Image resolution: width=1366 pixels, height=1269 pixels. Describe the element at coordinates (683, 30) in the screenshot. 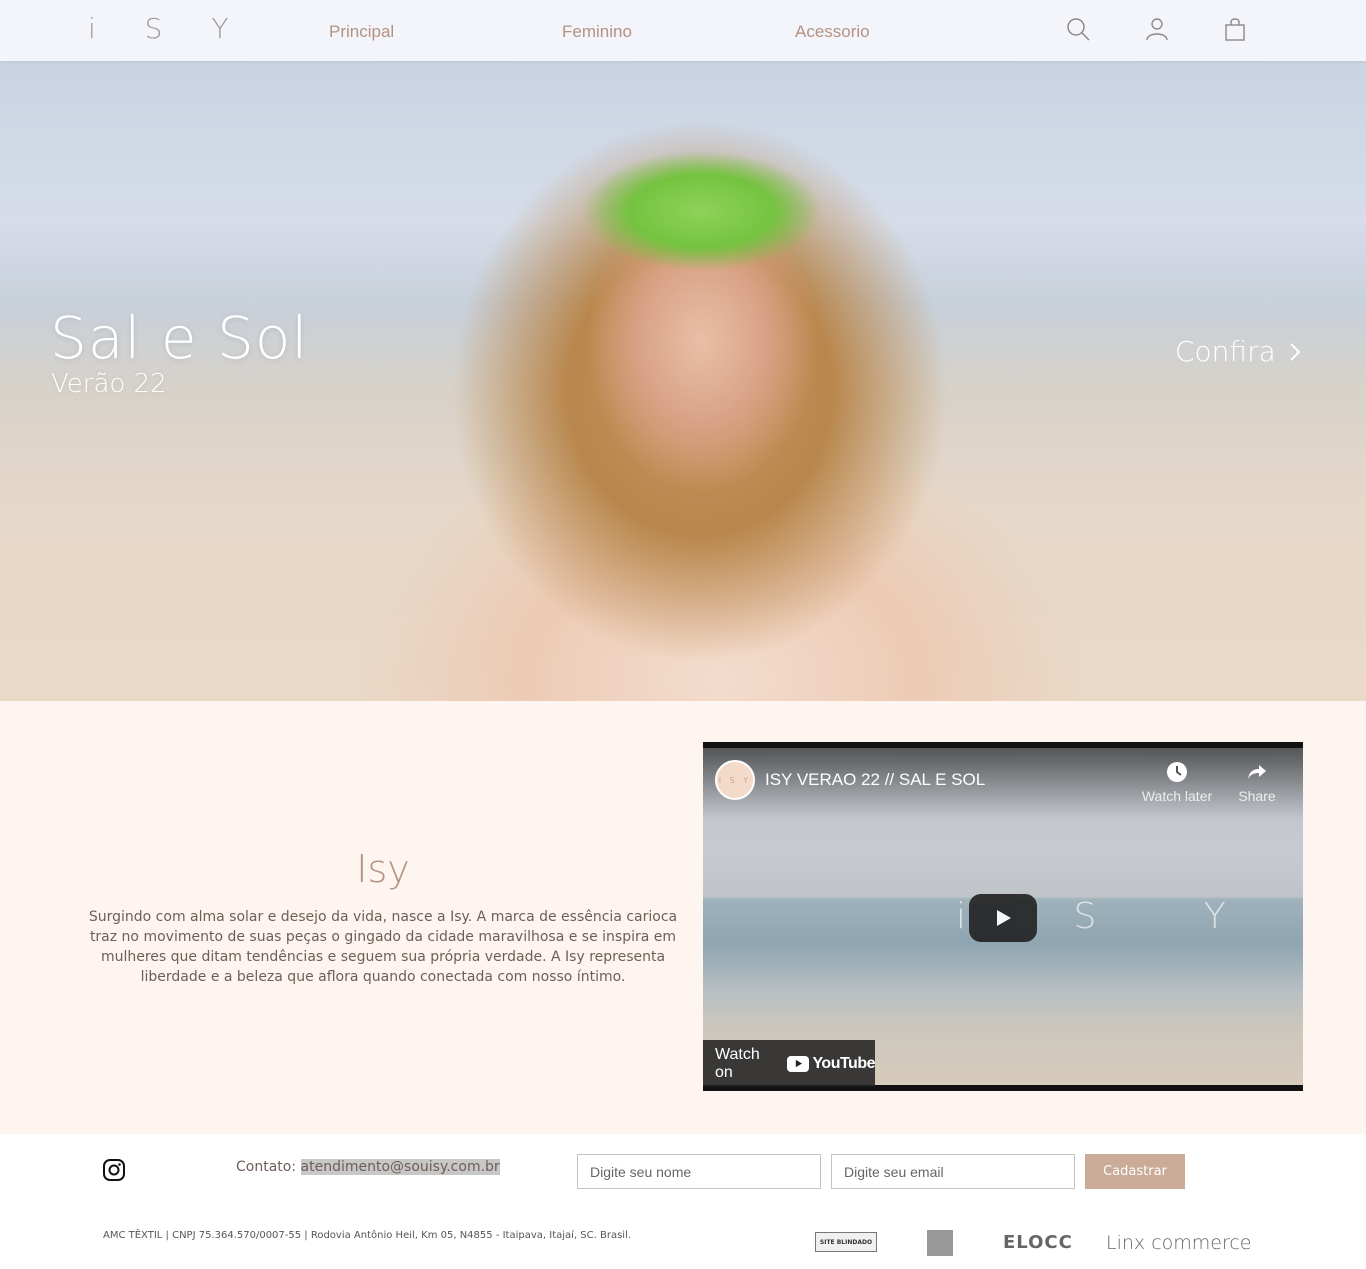

I see `site-header: i S Y Principal Feminino Acessorio` at that location.